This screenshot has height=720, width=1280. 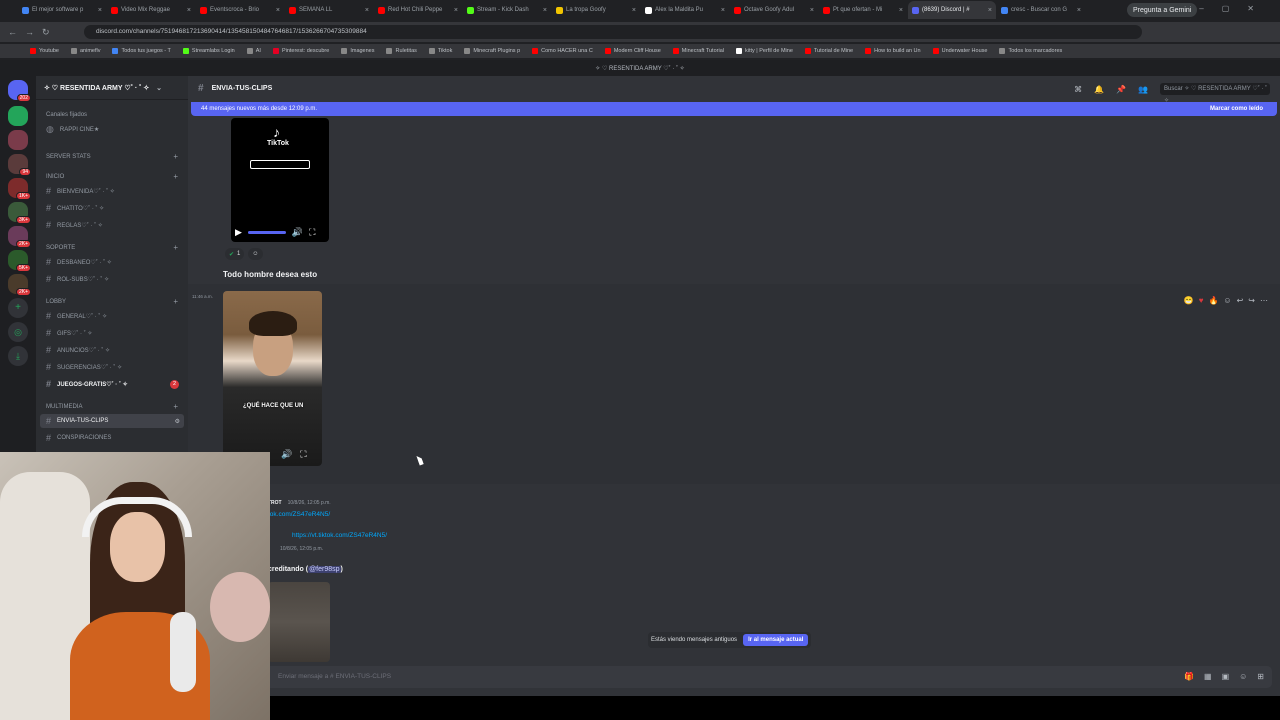 What do you see at coordinates (18, 116) in the screenshot?
I see `server-icon` at bounding box center [18, 116].